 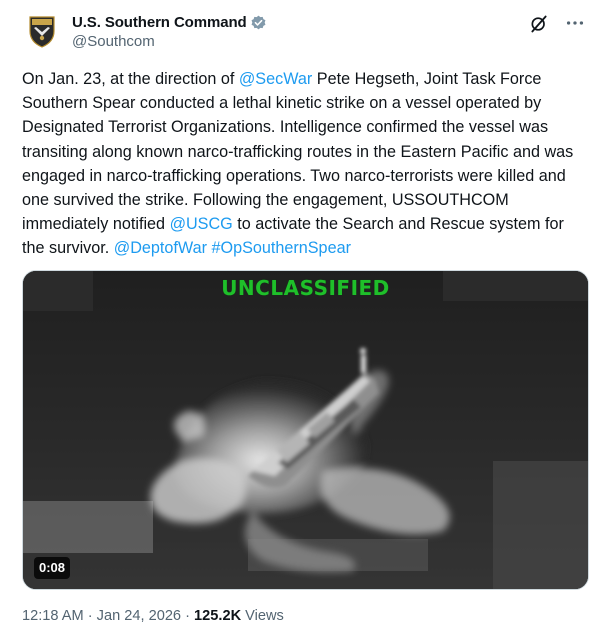 I want to click on mention-secwar-link: @SecWar, so click(x=275, y=79).